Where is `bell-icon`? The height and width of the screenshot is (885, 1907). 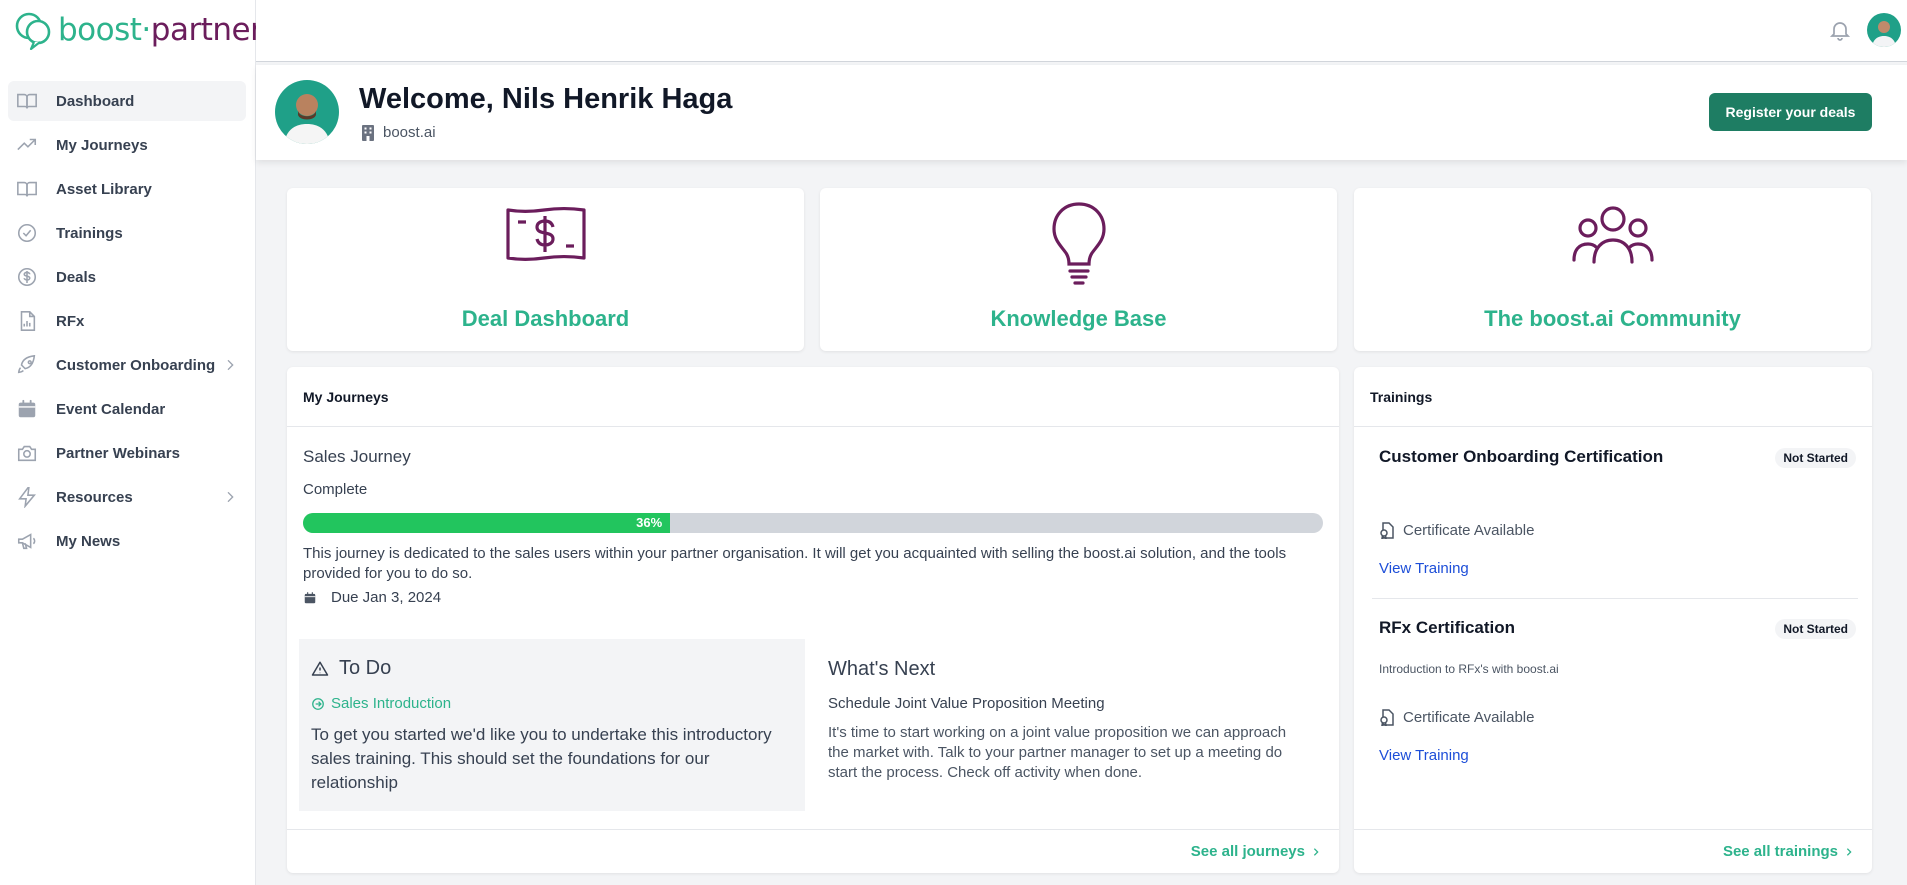 bell-icon is located at coordinates (1840, 30).